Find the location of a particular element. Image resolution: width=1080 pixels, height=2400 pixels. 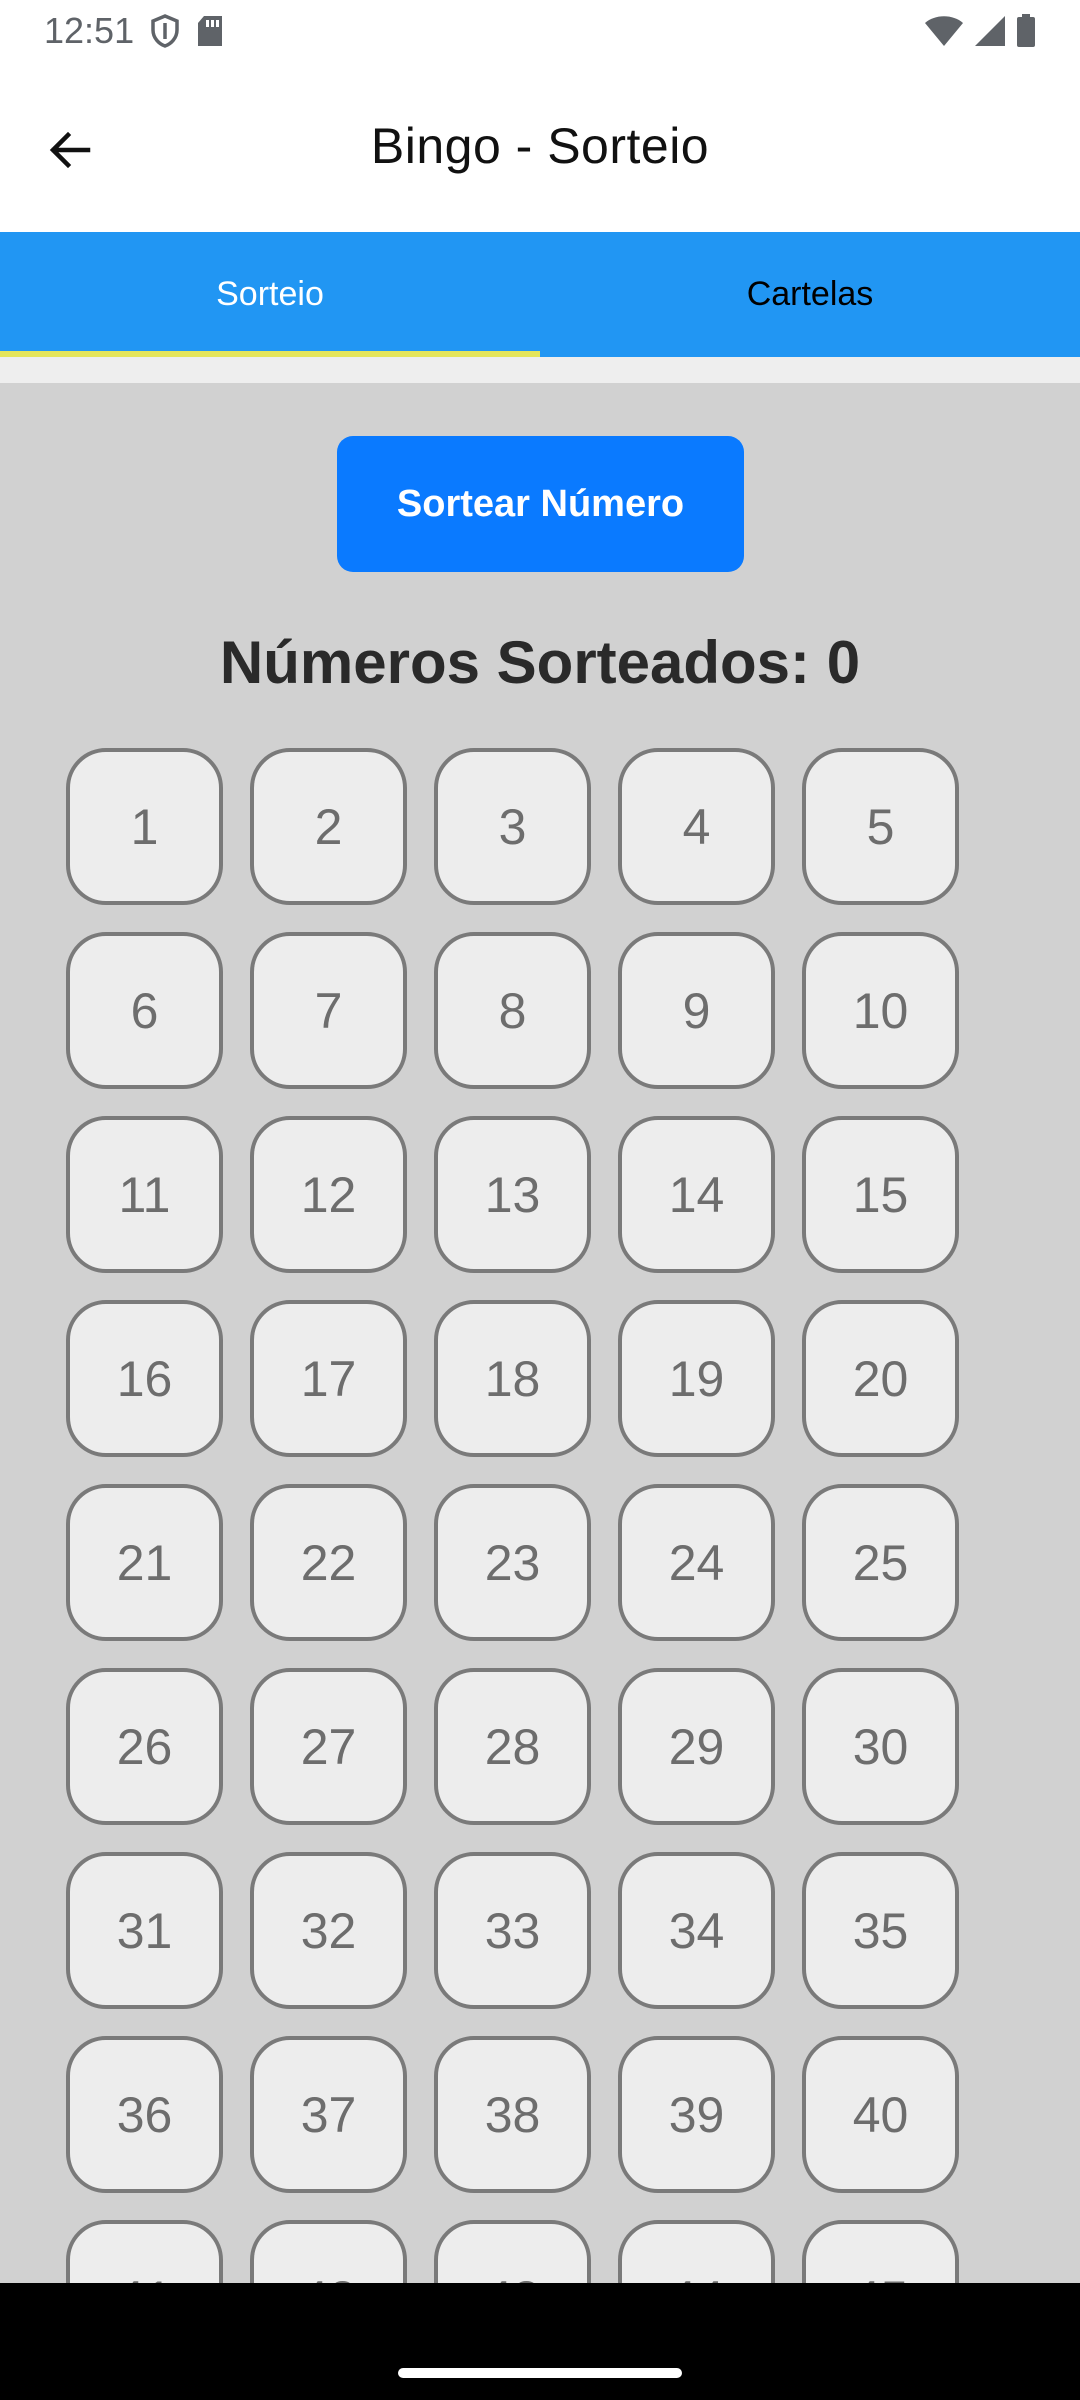

number-cell: 15 is located at coordinates (880, 1194).